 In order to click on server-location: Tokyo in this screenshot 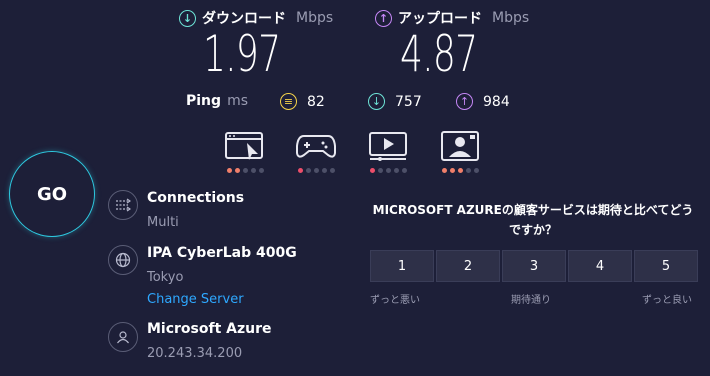, I will do `click(165, 277)`.